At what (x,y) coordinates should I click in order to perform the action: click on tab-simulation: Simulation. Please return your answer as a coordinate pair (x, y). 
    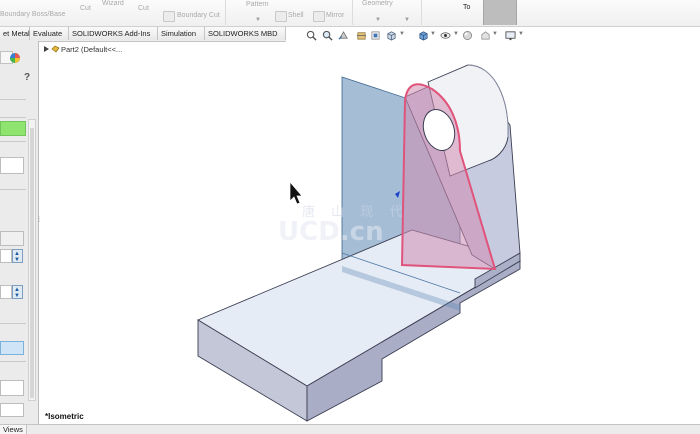
    Looking at the image, I should click on (181, 33).